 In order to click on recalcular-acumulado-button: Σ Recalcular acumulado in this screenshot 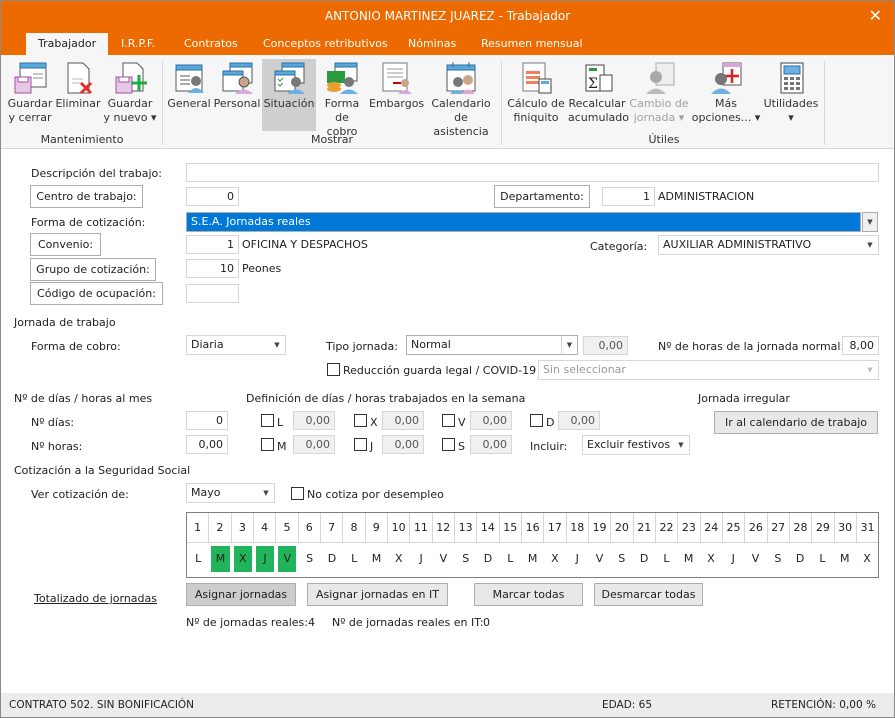, I will do `click(598, 92)`.